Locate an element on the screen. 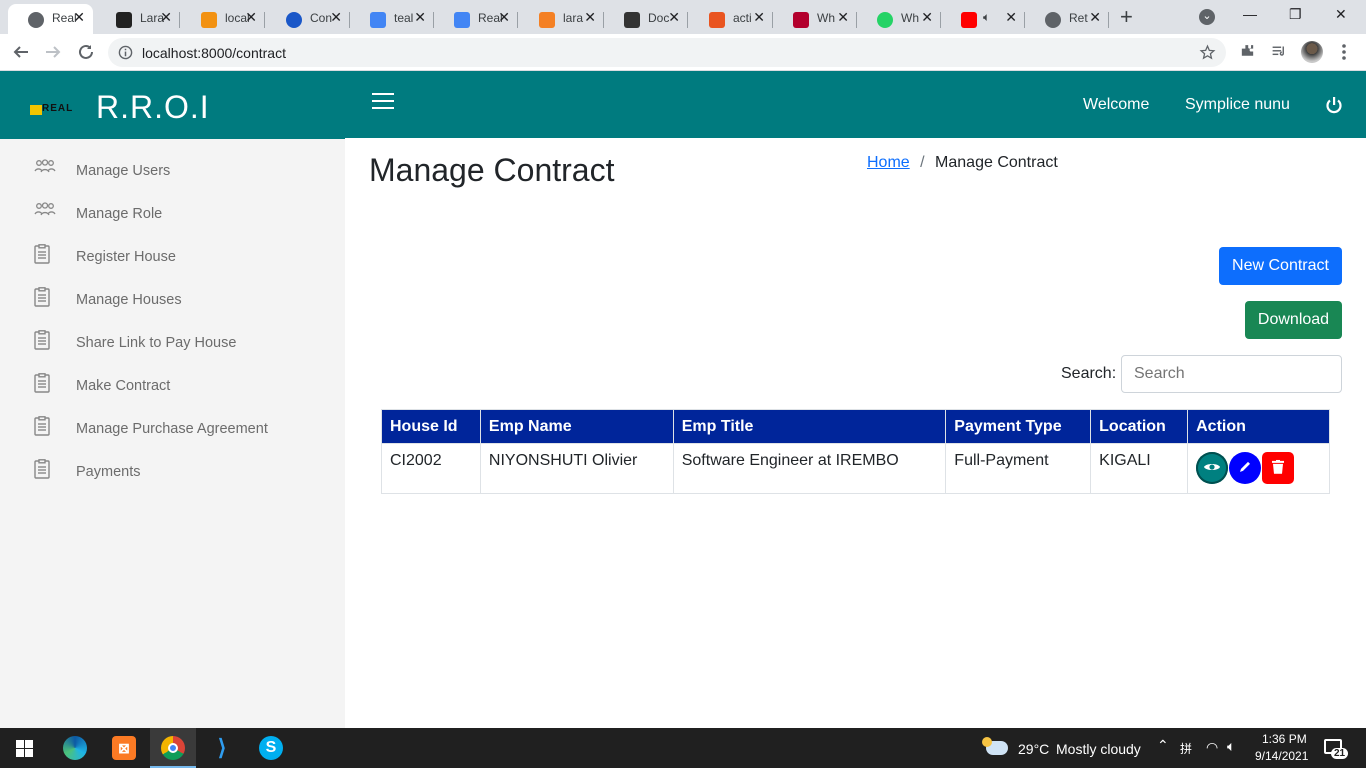 This screenshot has height=768, width=1366. clipboard-icon is located at coordinates (44, 426).